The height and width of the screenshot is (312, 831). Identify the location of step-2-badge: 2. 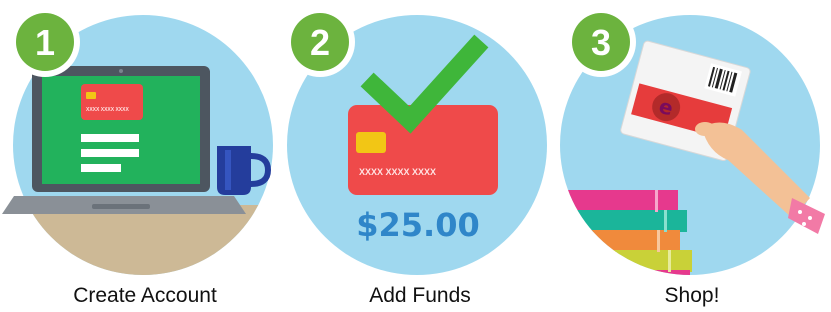
(320, 42).